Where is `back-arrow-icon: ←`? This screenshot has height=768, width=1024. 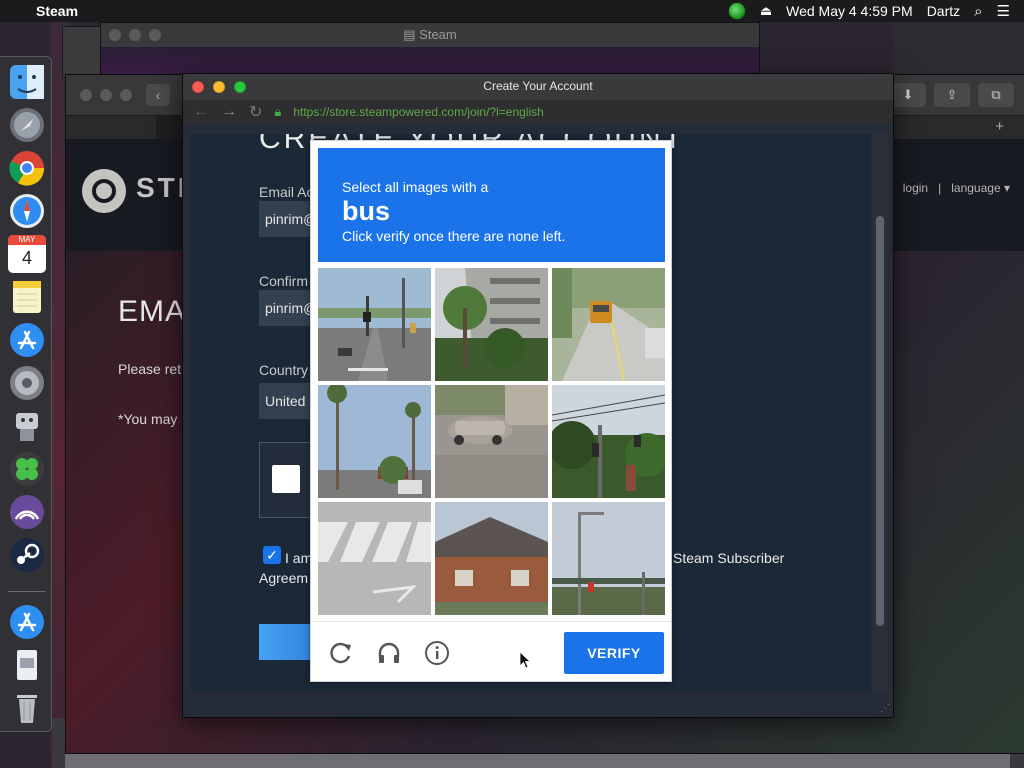 back-arrow-icon: ← is located at coordinates (201, 112).